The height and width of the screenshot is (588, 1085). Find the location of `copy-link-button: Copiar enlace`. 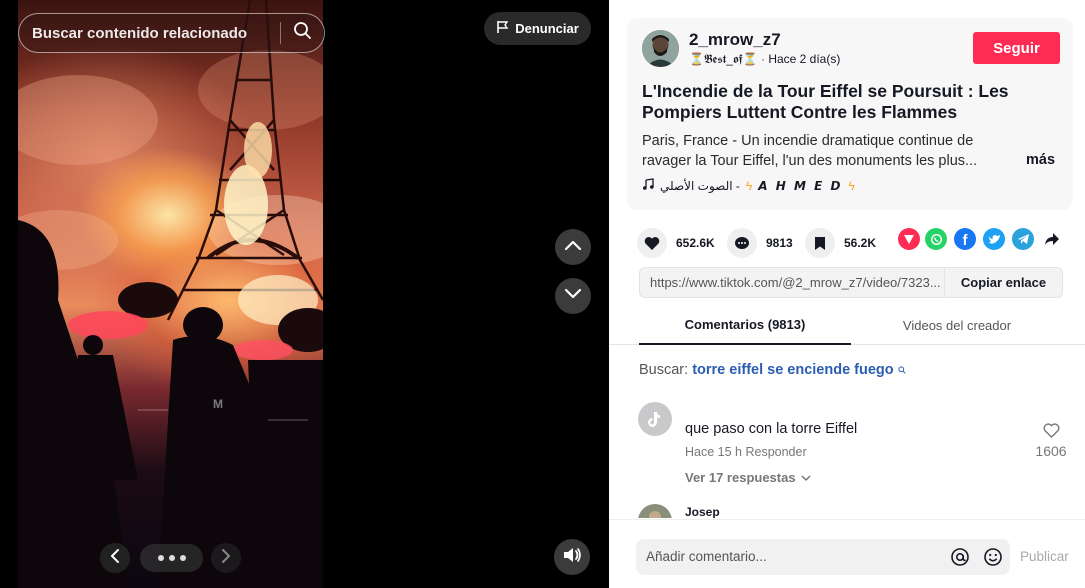

copy-link-button: Copiar enlace is located at coordinates (1003, 282).